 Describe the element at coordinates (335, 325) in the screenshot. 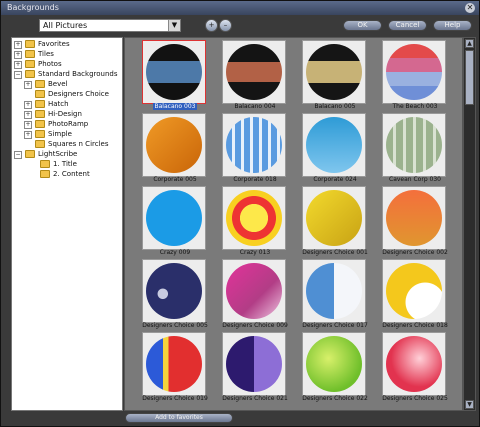

I see `thumbnail-caption: Designers Choice 017` at that location.